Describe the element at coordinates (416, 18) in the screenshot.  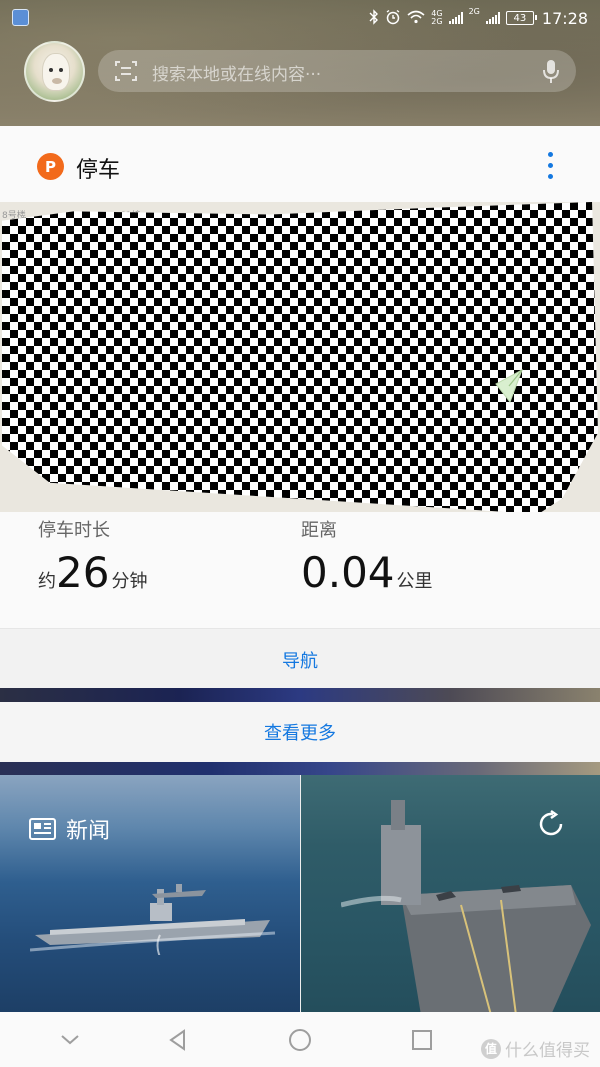
I see `wifi-icon` at that location.